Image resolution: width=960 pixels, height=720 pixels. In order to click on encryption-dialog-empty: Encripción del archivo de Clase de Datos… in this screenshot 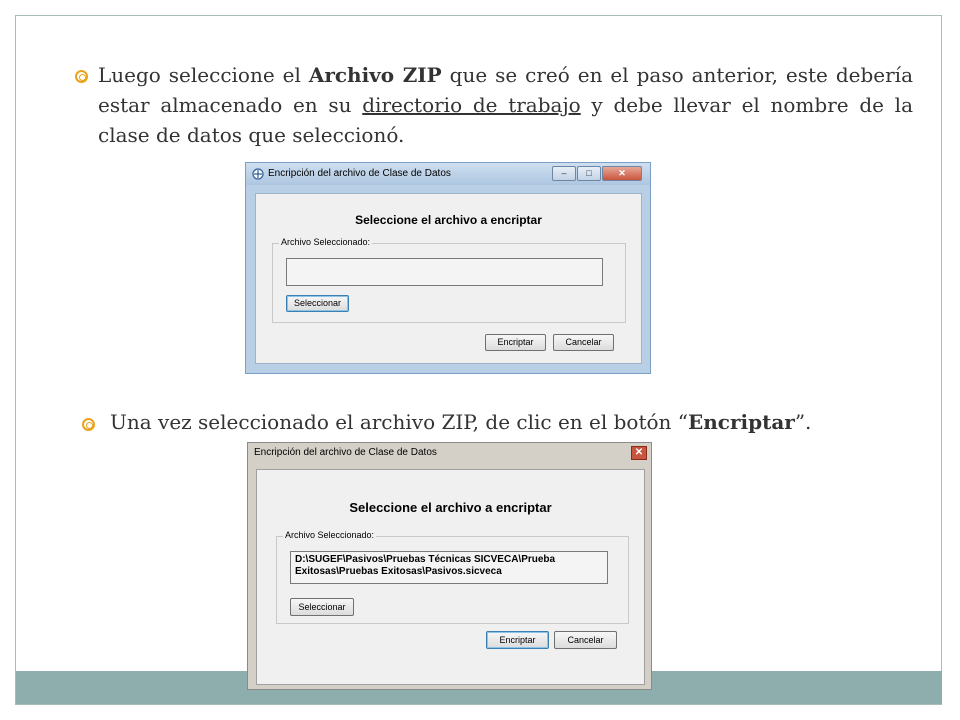, I will do `click(448, 268)`.